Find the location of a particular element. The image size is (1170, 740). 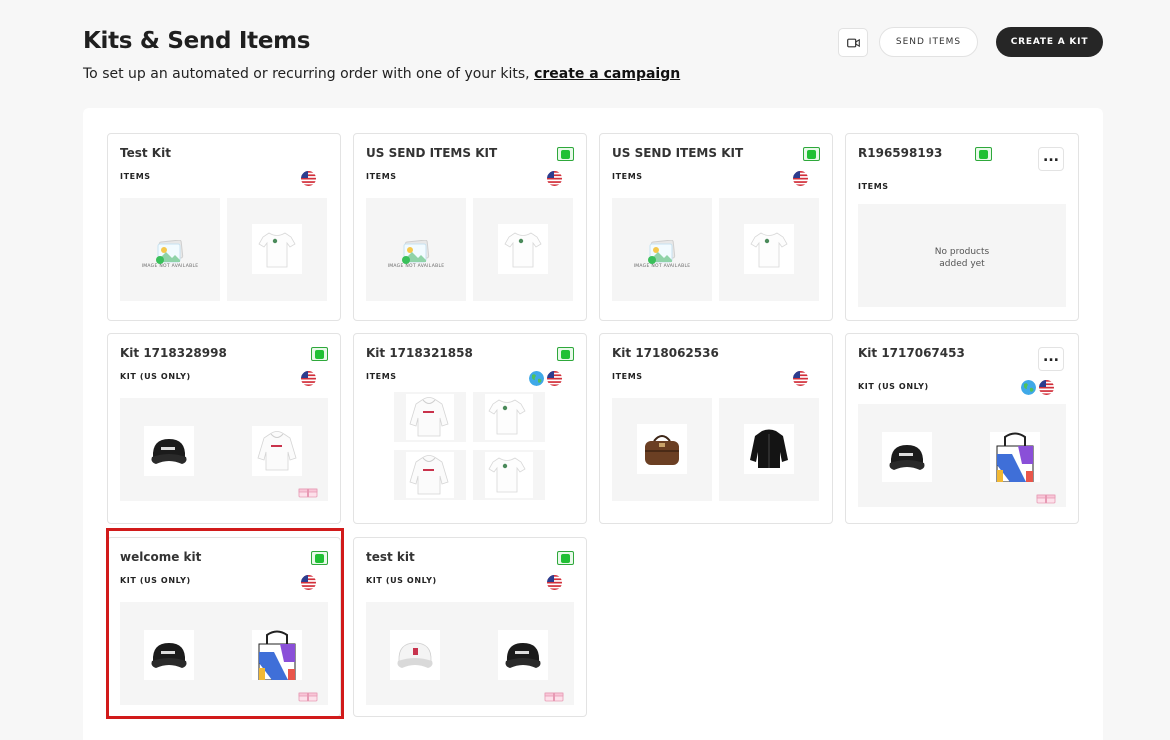

video-camera-icon is located at coordinates (853, 42).